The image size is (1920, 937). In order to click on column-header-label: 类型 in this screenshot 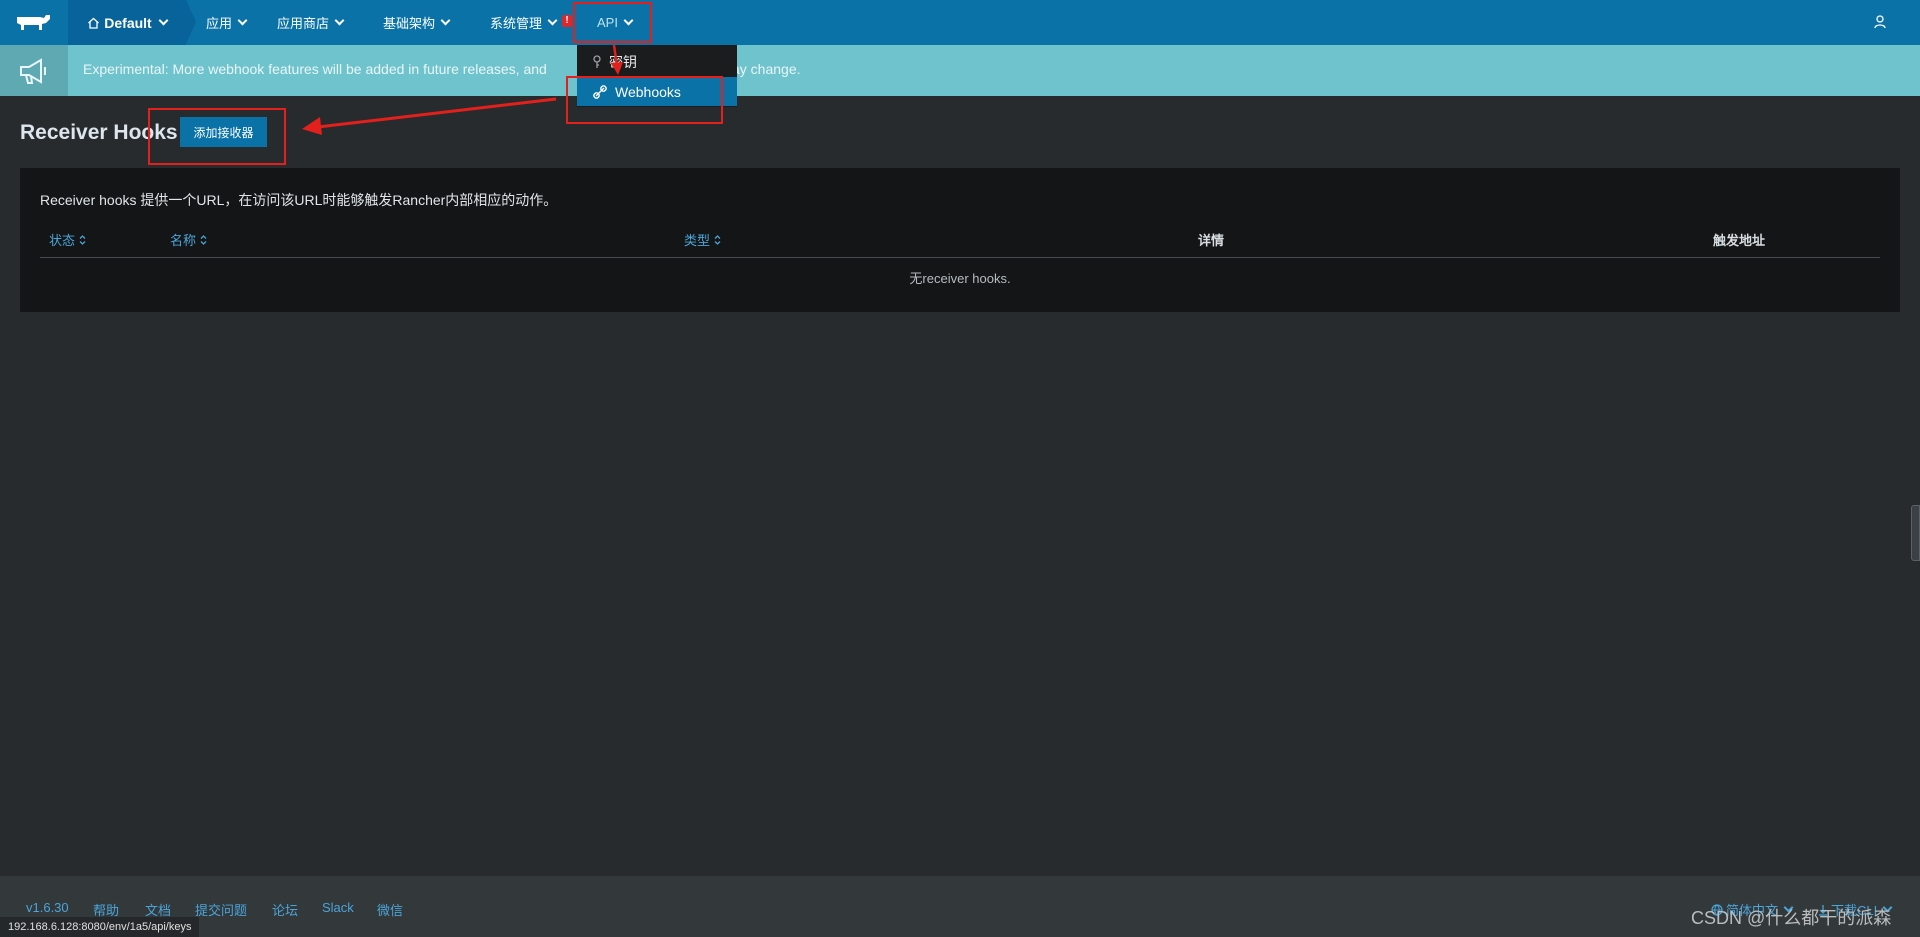, I will do `click(697, 240)`.